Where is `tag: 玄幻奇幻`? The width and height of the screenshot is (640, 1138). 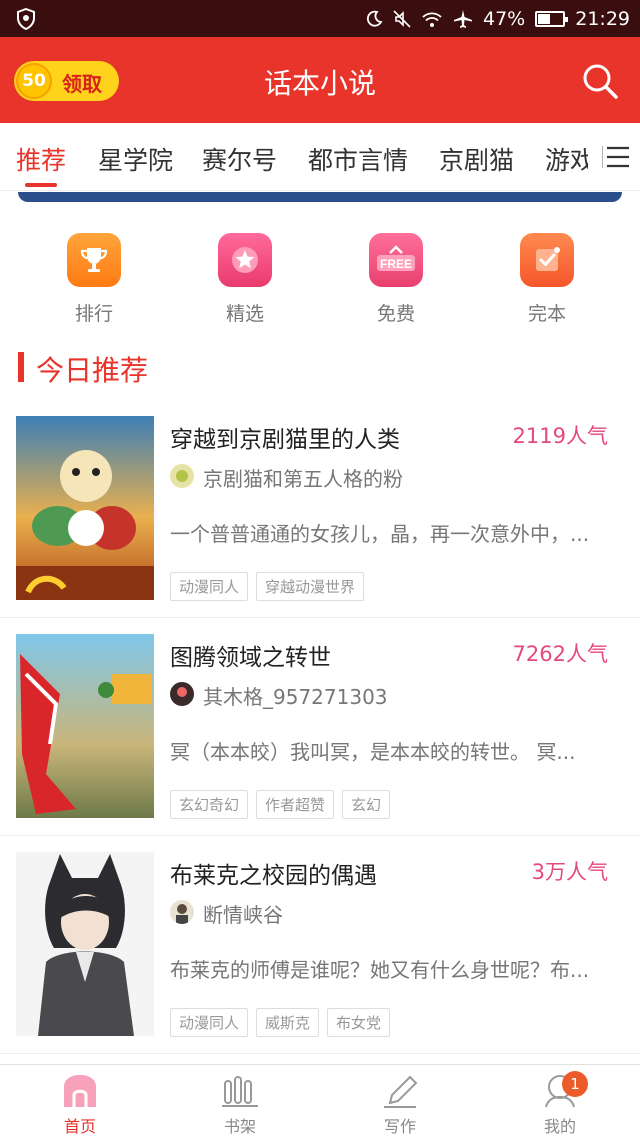
tag: 玄幻奇幻 is located at coordinates (209, 804).